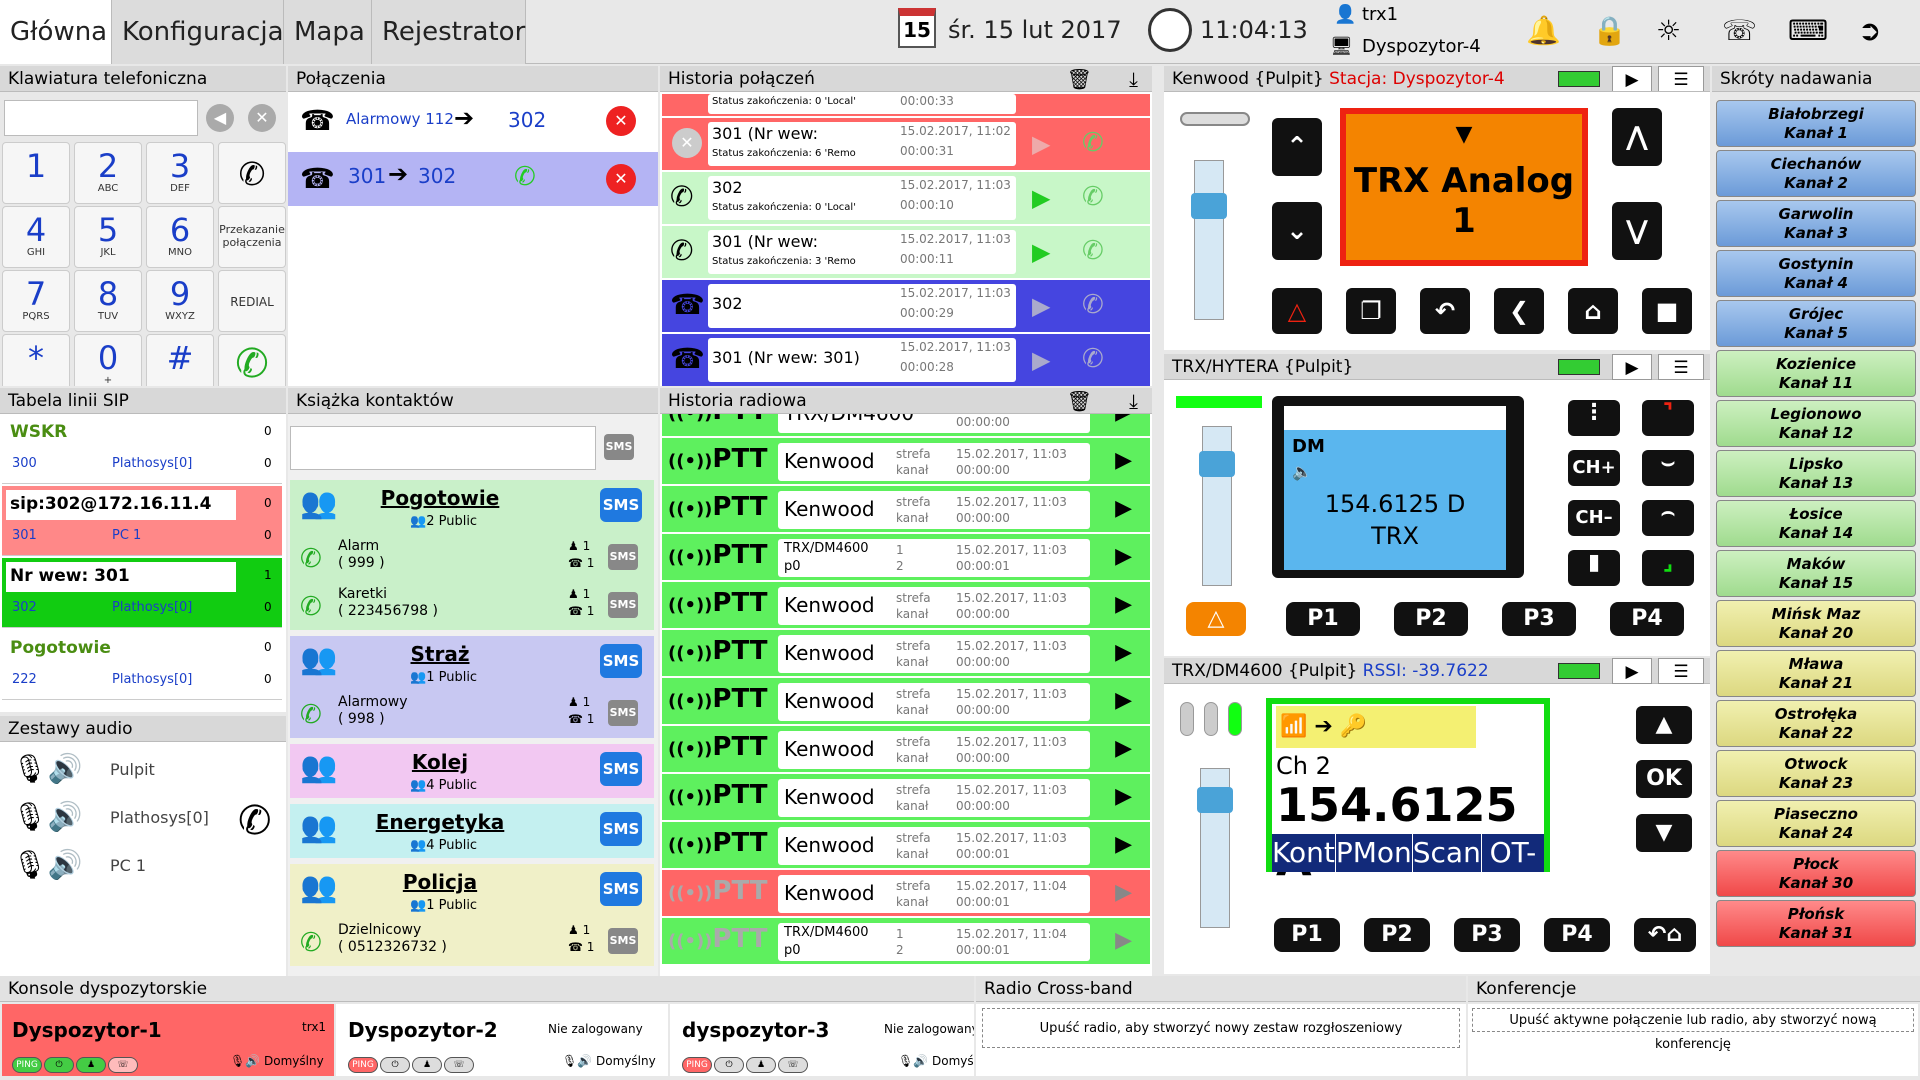  Describe the element at coordinates (1609, 30) in the screenshot. I see `lock-icon: 🔒` at that location.